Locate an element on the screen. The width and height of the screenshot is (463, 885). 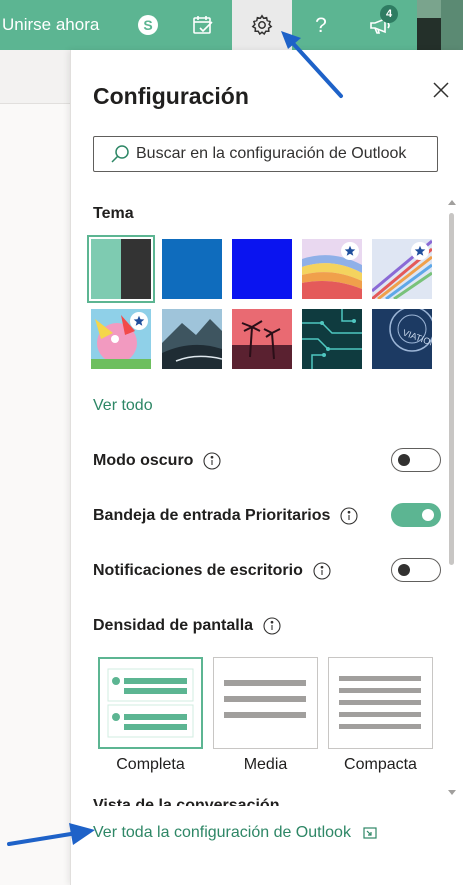
focused-inbox-row: Bandeja de entrada Prioritarios is located at coordinates (267, 516).